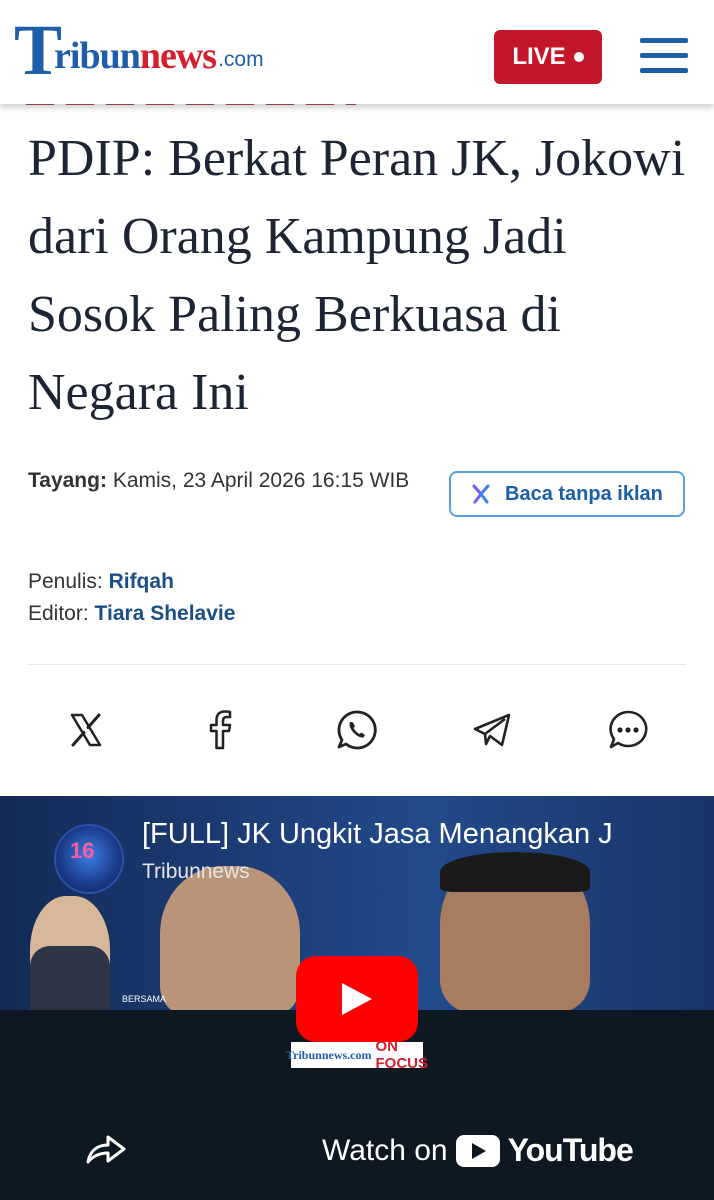 The height and width of the screenshot is (1200, 714). Describe the element at coordinates (70, 981) in the screenshot. I see `presenter-suit` at that location.